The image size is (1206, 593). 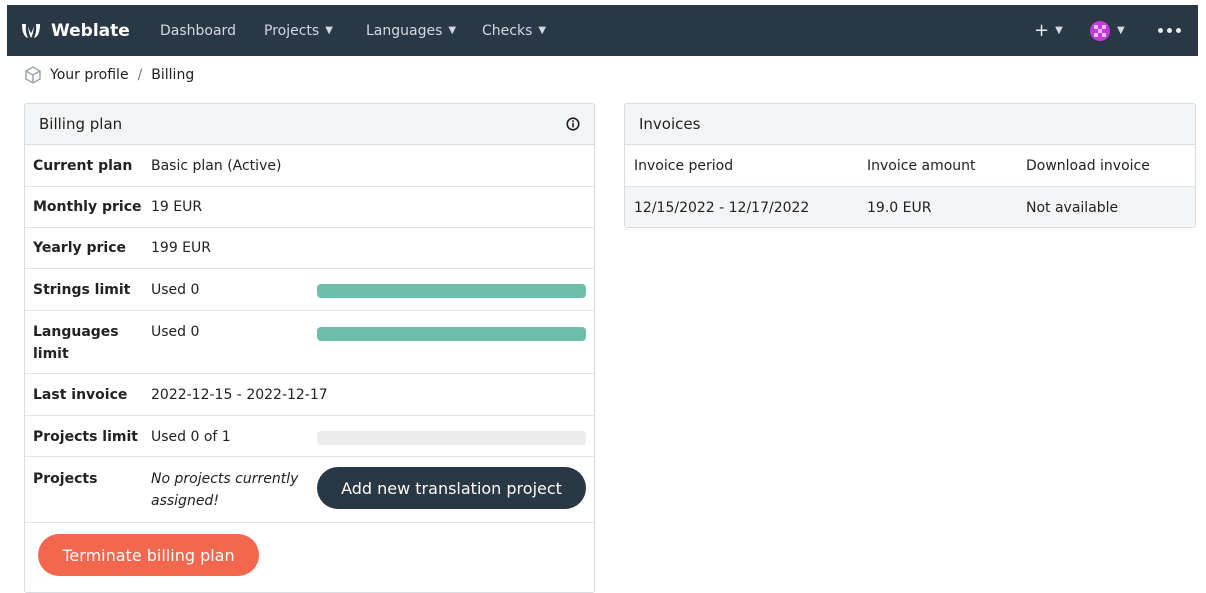 I want to click on add-translation-project-button: Add new translation project, so click(x=451, y=488).